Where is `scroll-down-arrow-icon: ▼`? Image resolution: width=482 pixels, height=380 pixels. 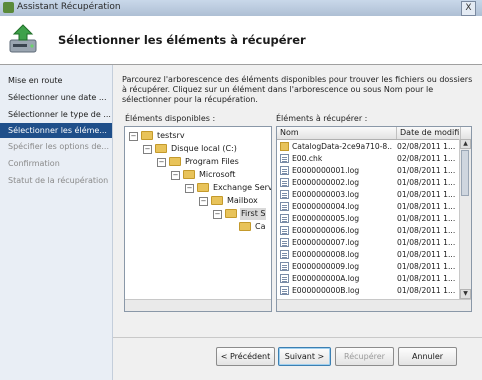 scroll-down-arrow-icon: ▼ is located at coordinates (465, 294).